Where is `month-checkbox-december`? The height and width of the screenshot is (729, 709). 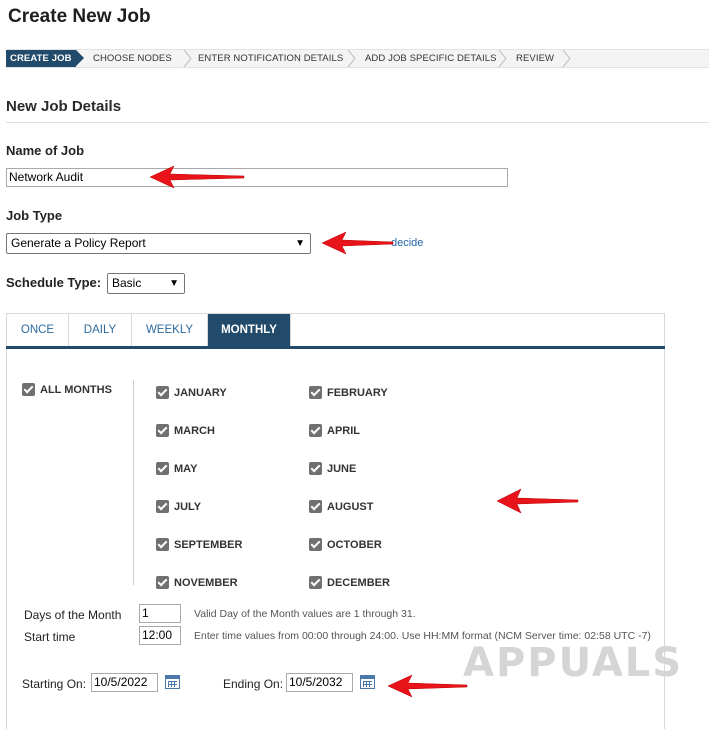 month-checkbox-december is located at coordinates (315, 582).